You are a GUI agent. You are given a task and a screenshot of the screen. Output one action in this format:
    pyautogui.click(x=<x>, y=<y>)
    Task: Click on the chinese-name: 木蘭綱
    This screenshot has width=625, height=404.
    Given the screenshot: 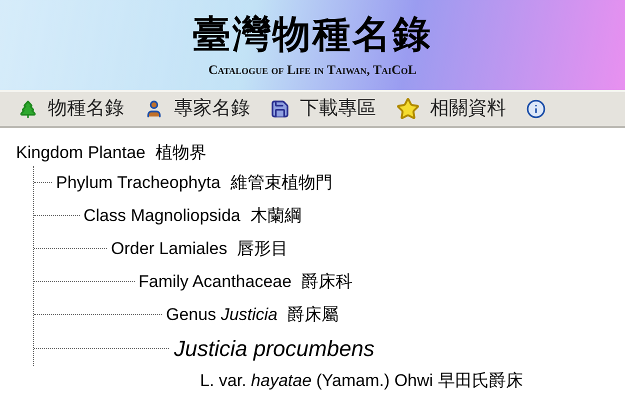 What is the action you would take?
    pyautogui.click(x=276, y=215)
    